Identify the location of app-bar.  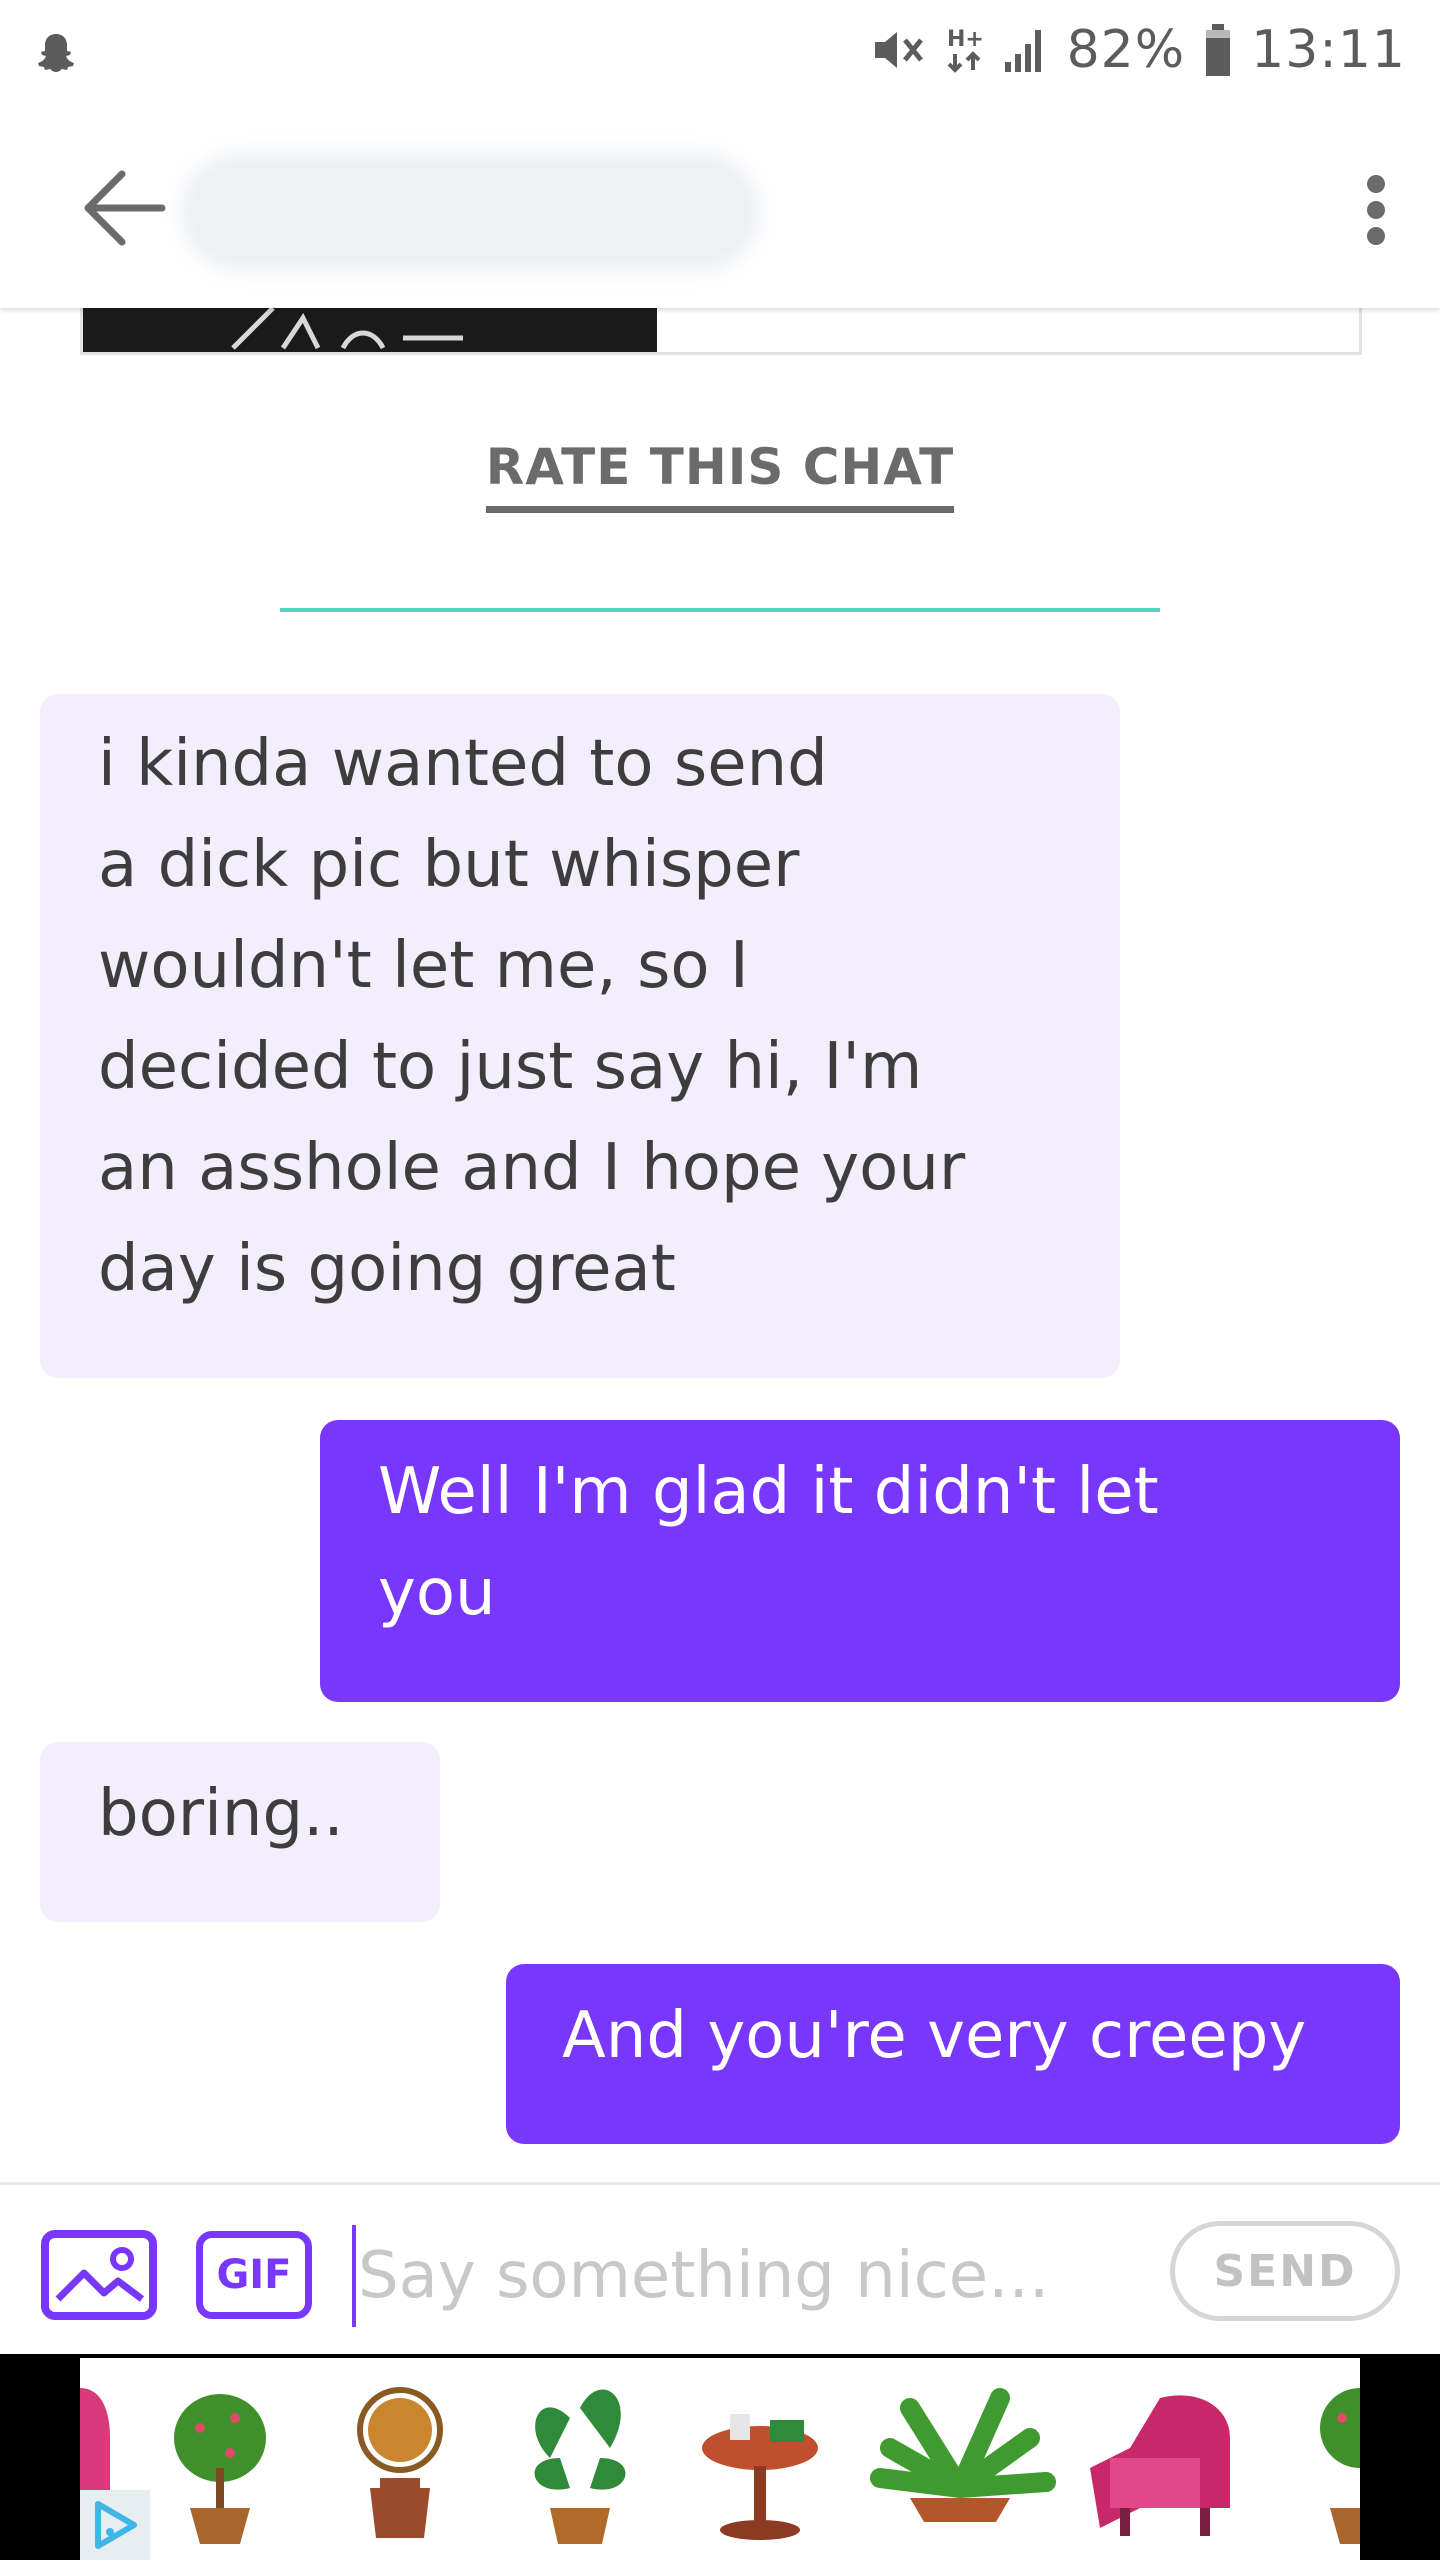
(720, 204).